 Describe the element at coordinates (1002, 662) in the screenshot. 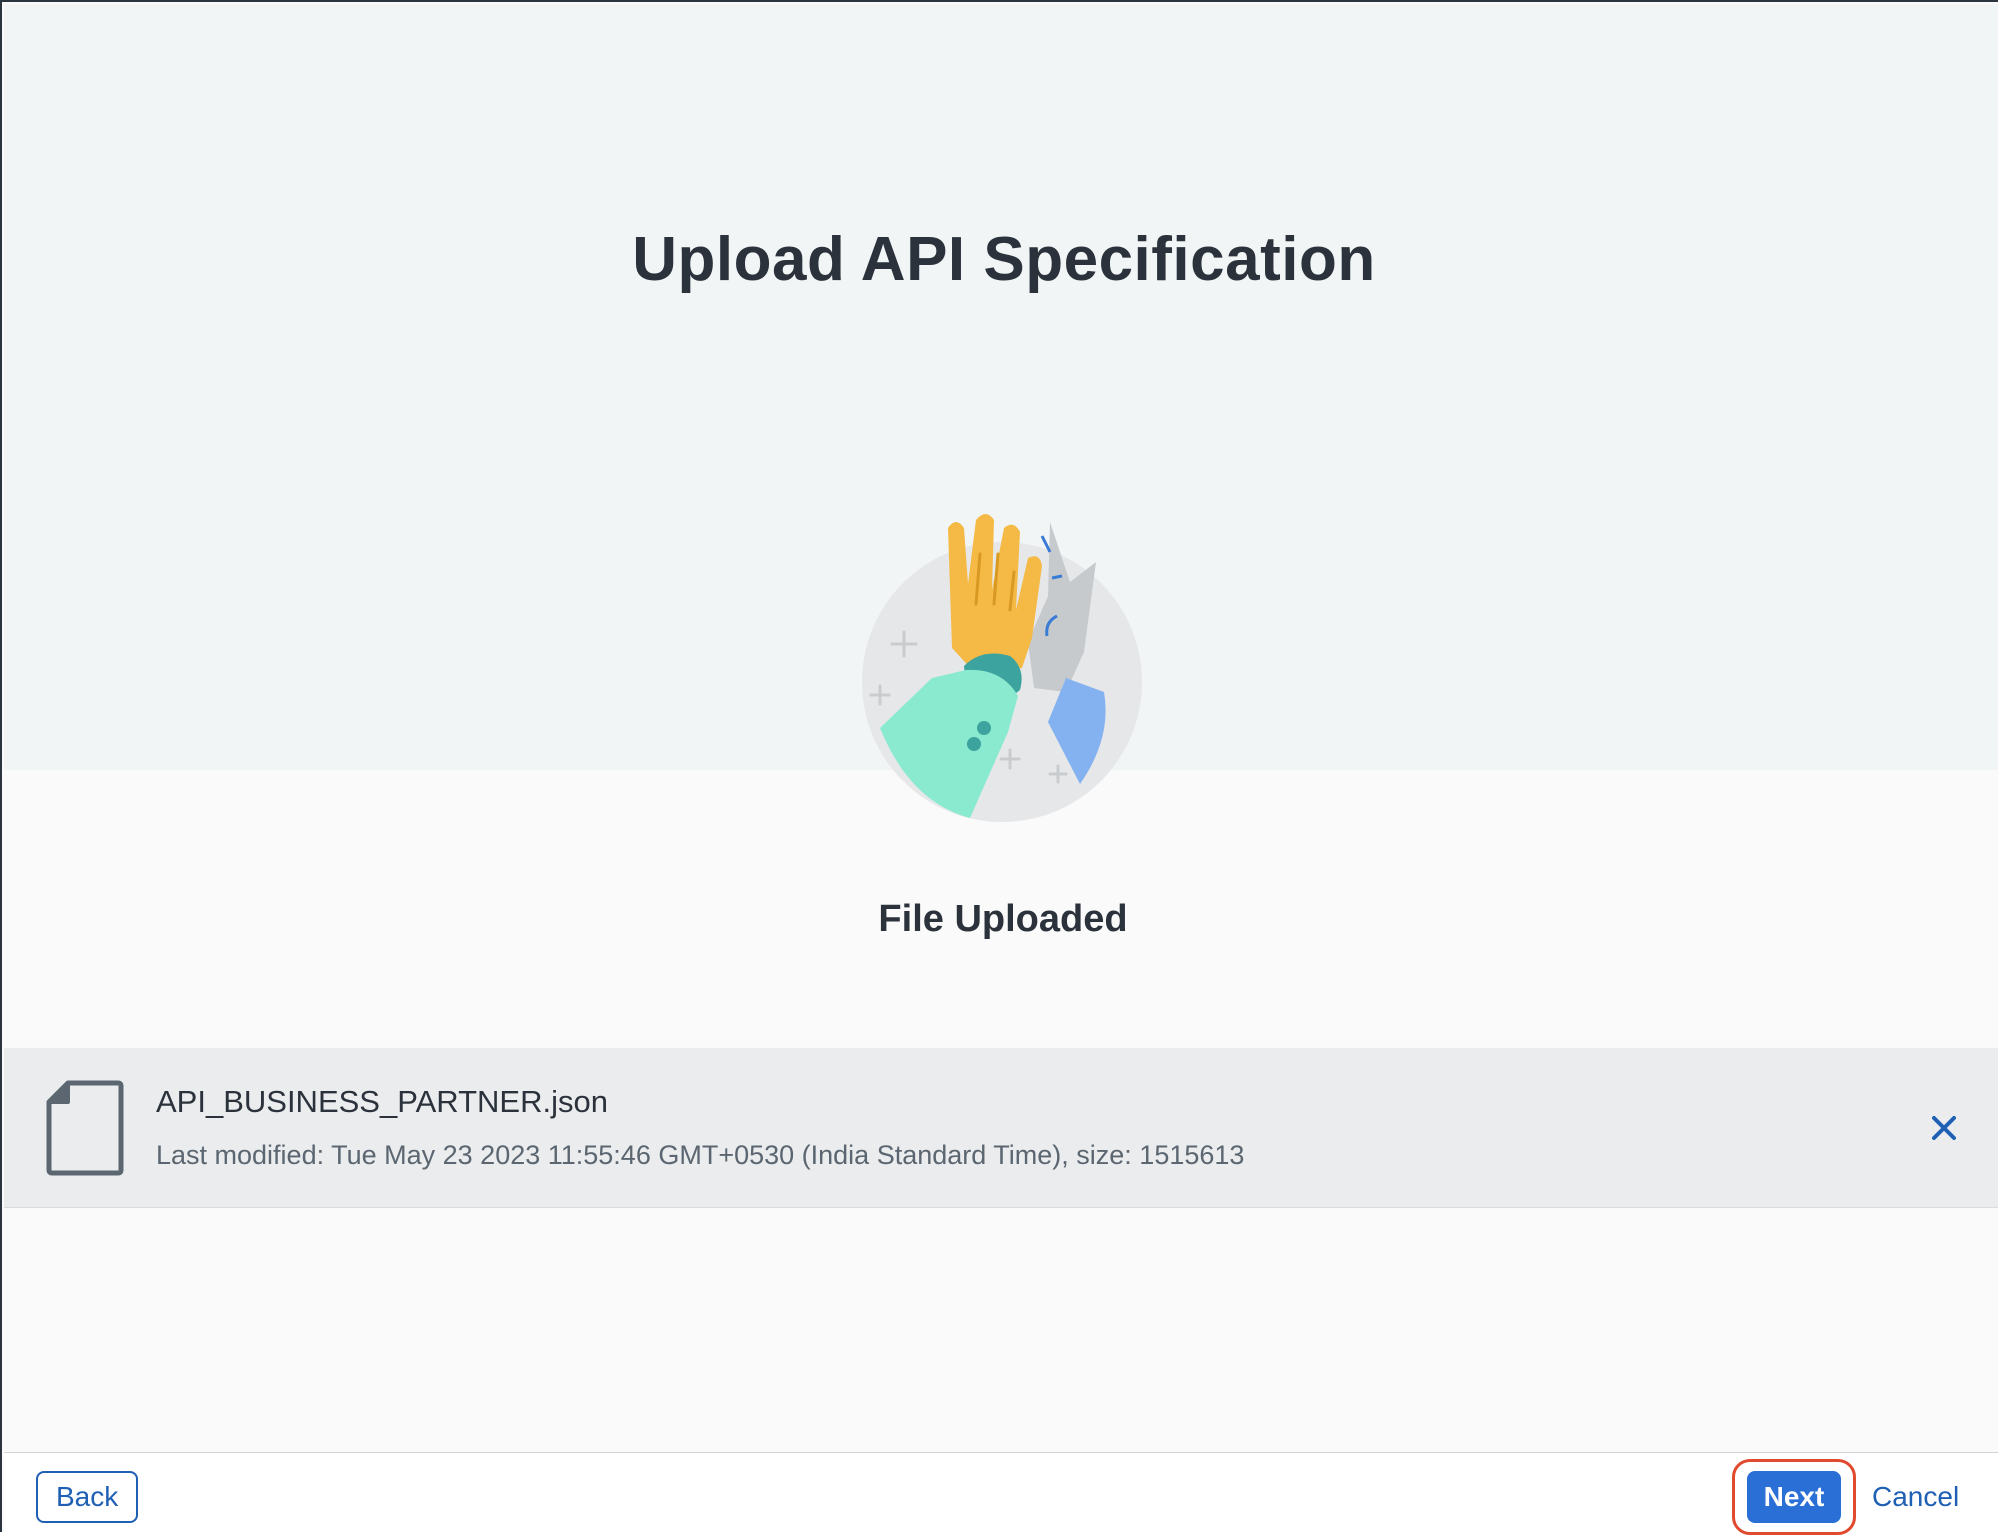

I see `high-five-illustration` at that location.